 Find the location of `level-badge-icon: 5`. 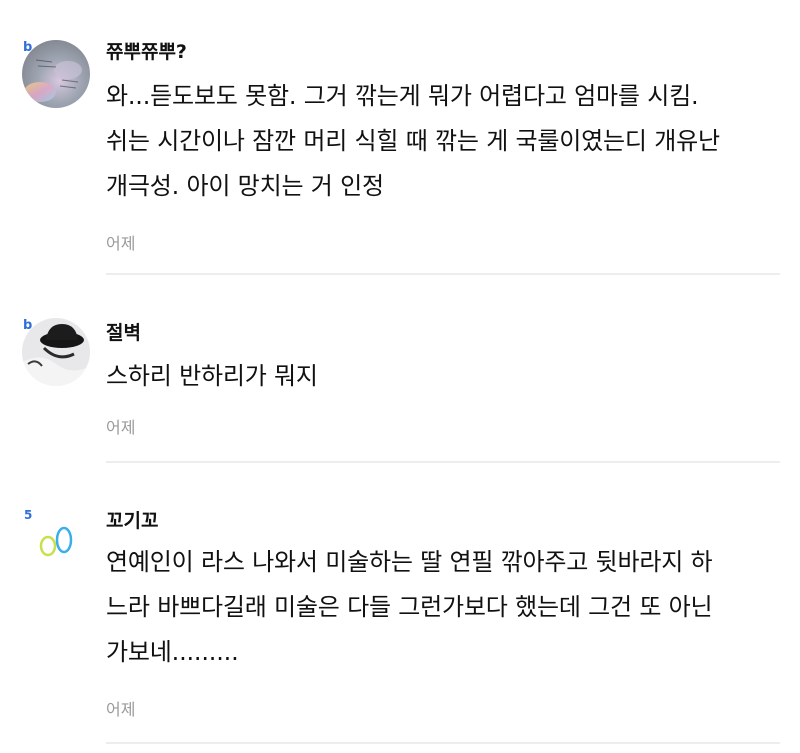

level-badge-icon: 5 is located at coordinates (30, 514).